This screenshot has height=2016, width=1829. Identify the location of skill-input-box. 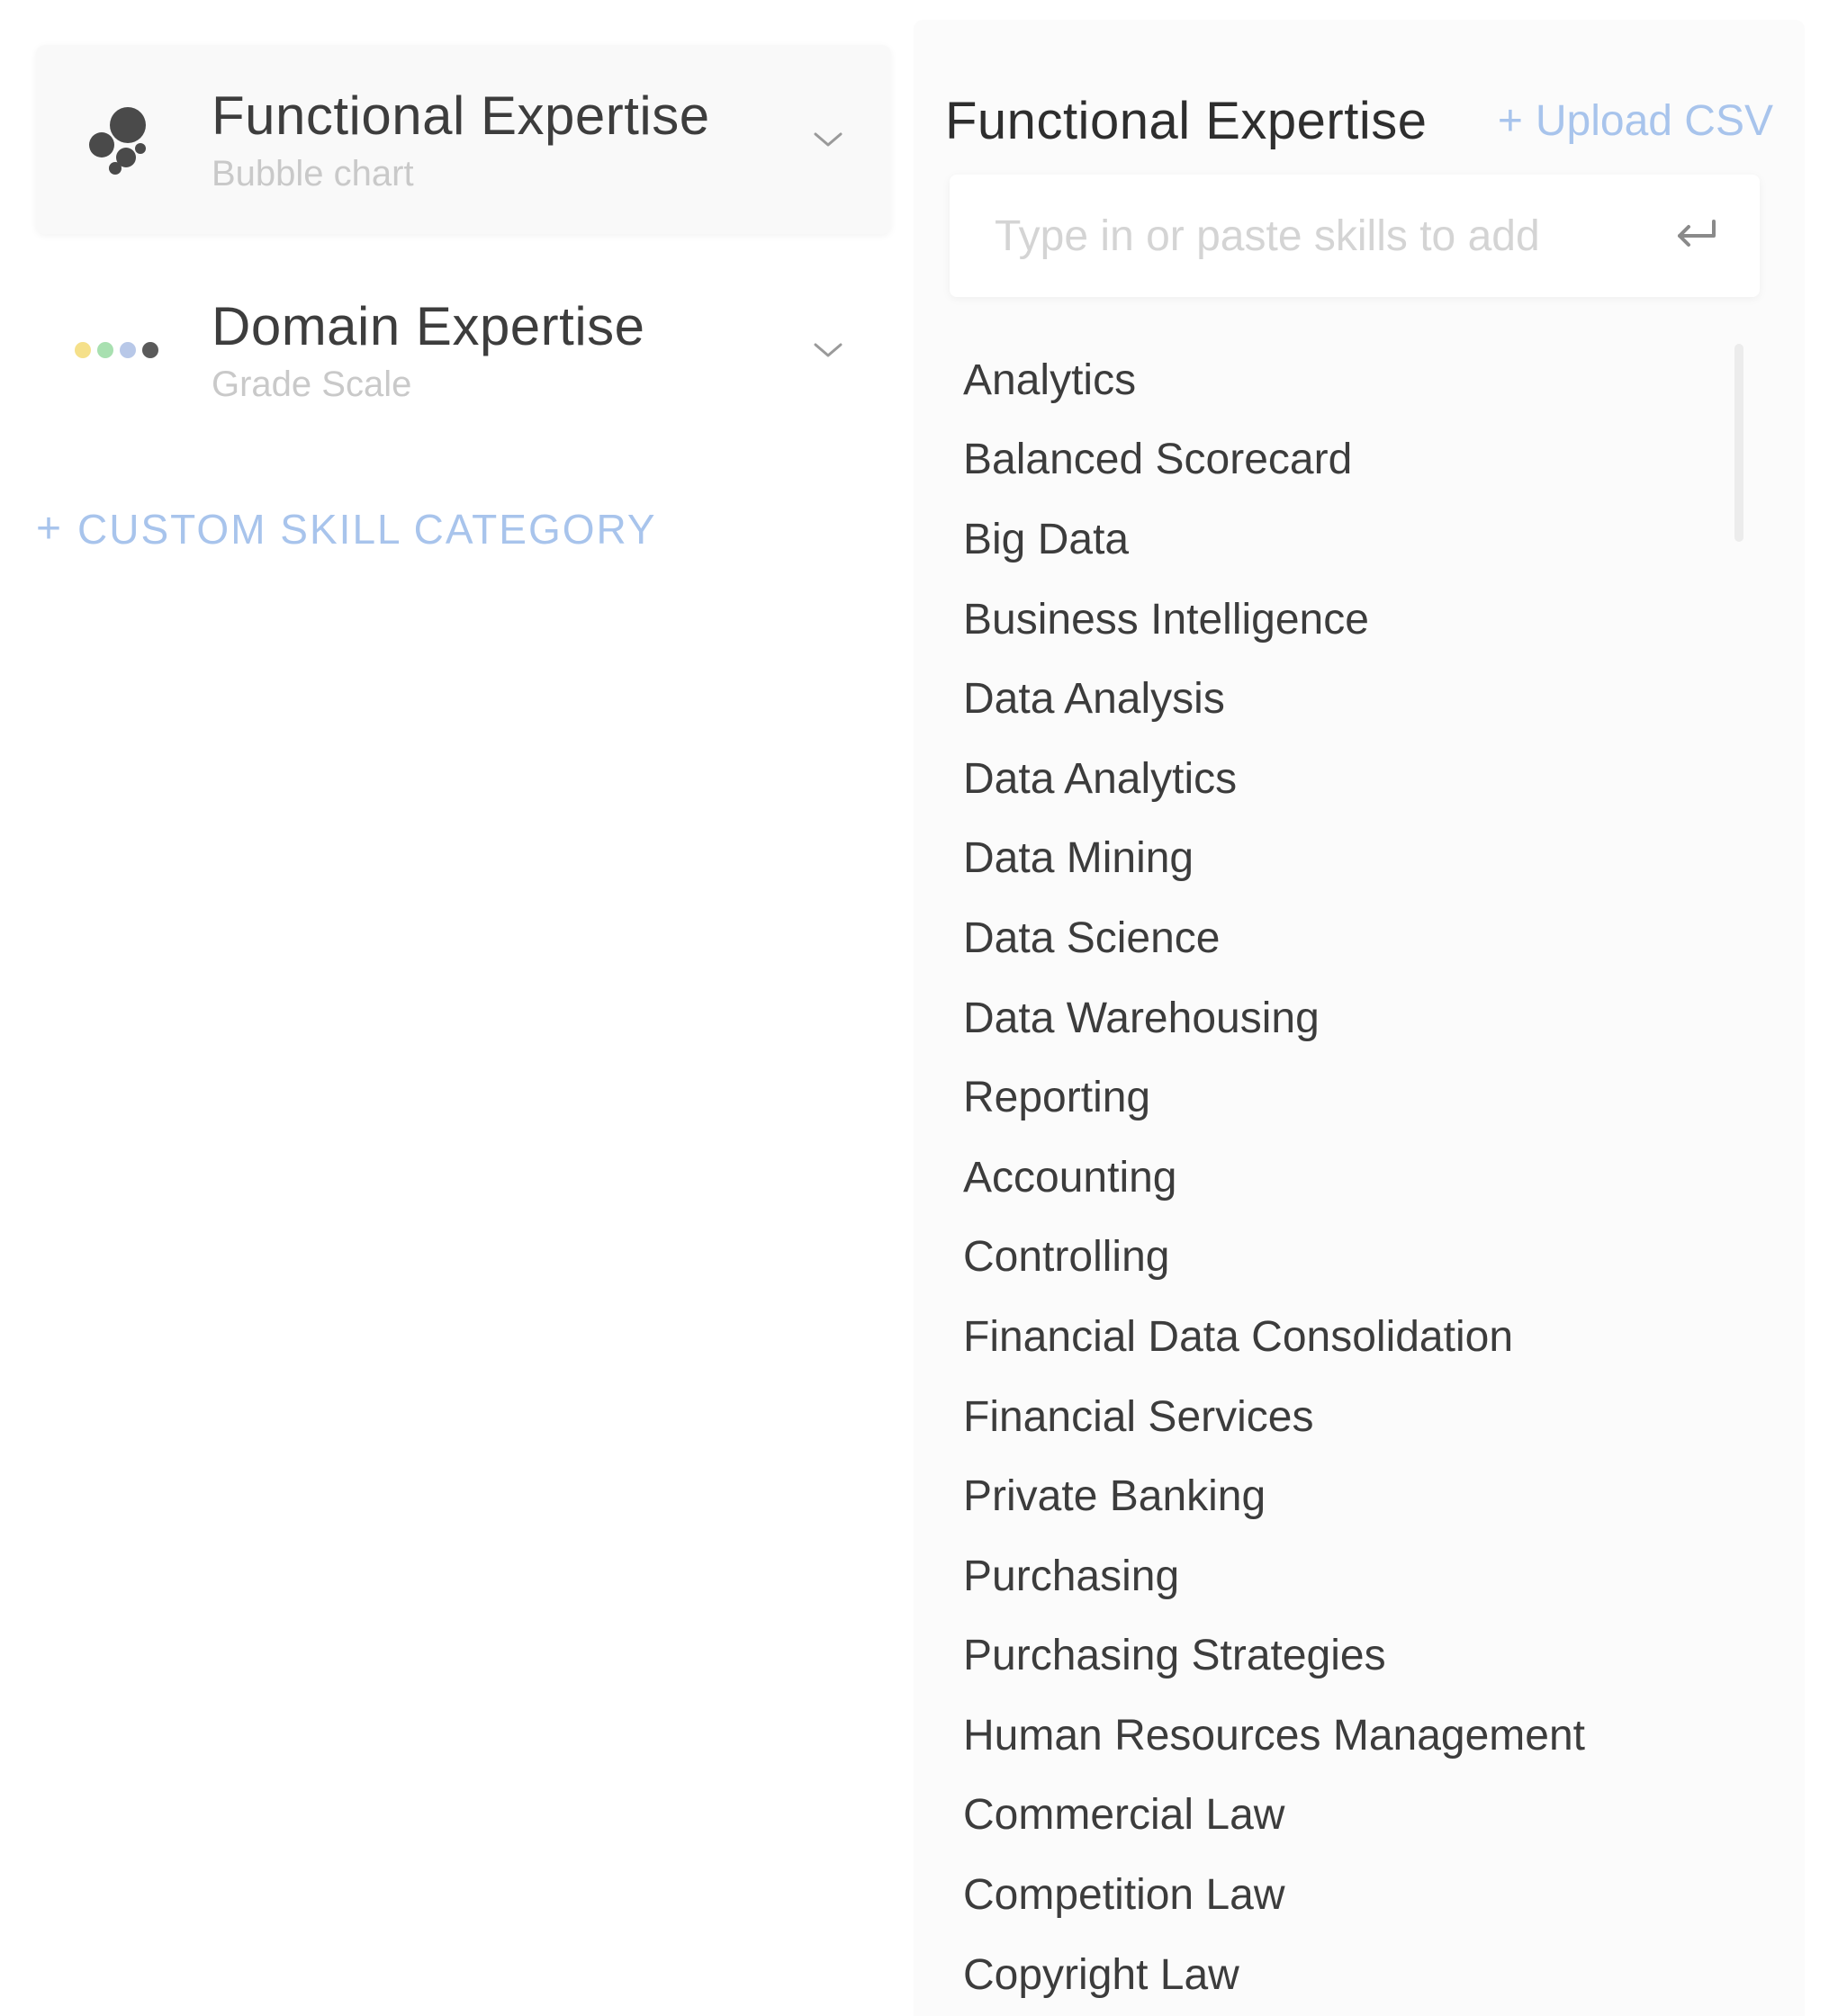
(1355, 236).